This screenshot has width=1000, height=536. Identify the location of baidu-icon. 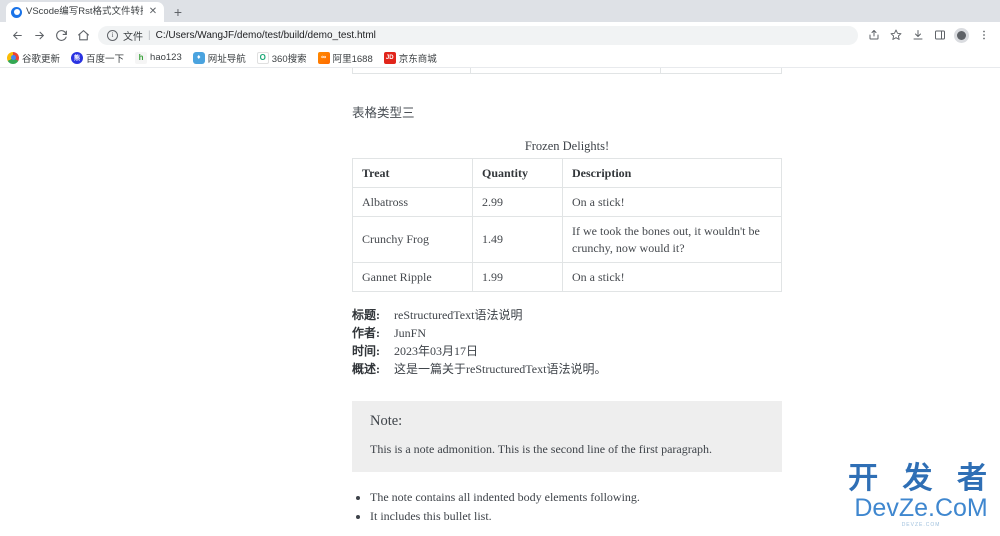
(77, 57).